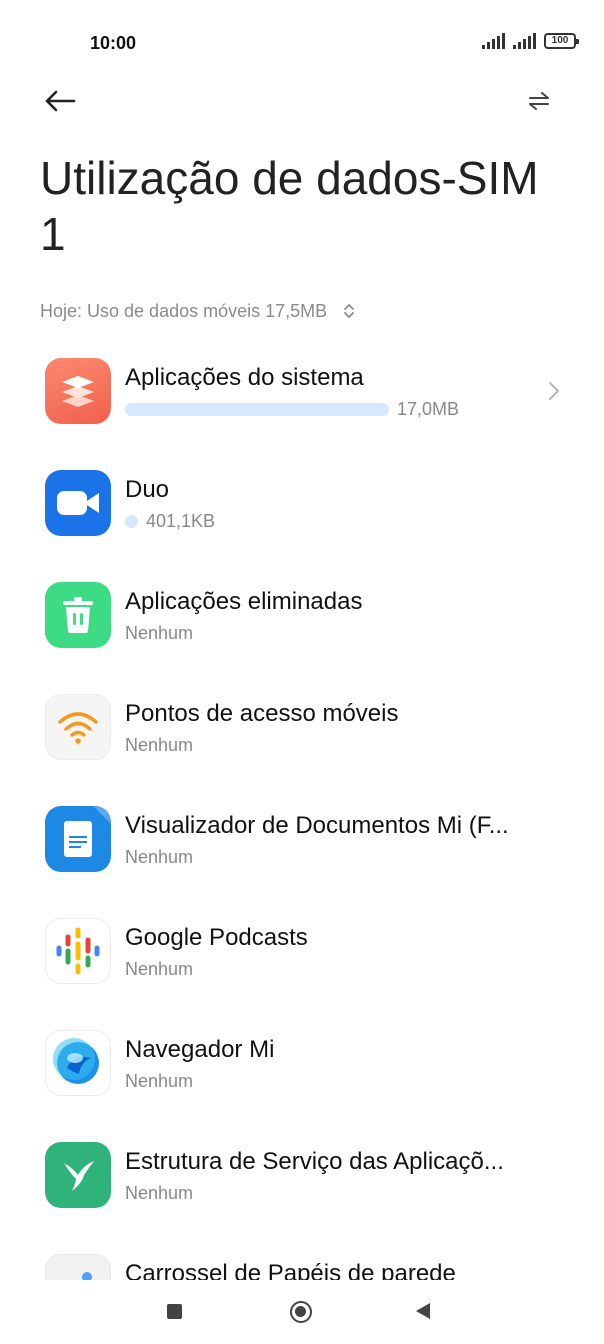 This screenshot has width=604, height=1344. Describe the element at coordinates (78, 391) in the screenshot. I see `system-apps-layers-icon` at that location.